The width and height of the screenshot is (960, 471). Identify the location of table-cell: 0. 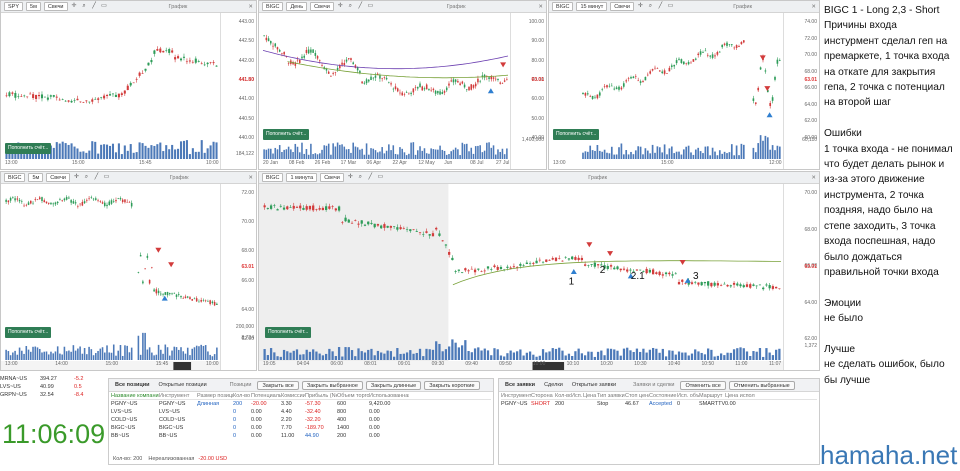
(235, 412).